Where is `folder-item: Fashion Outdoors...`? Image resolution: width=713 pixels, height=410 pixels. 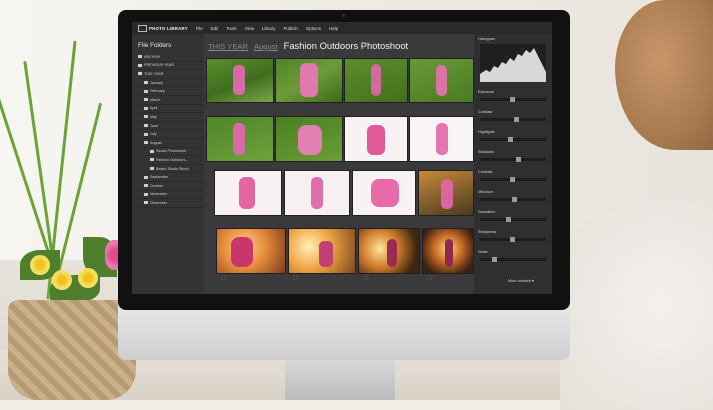 folder-item: Fashion Outdoors... is located at coordinates (171, 160).